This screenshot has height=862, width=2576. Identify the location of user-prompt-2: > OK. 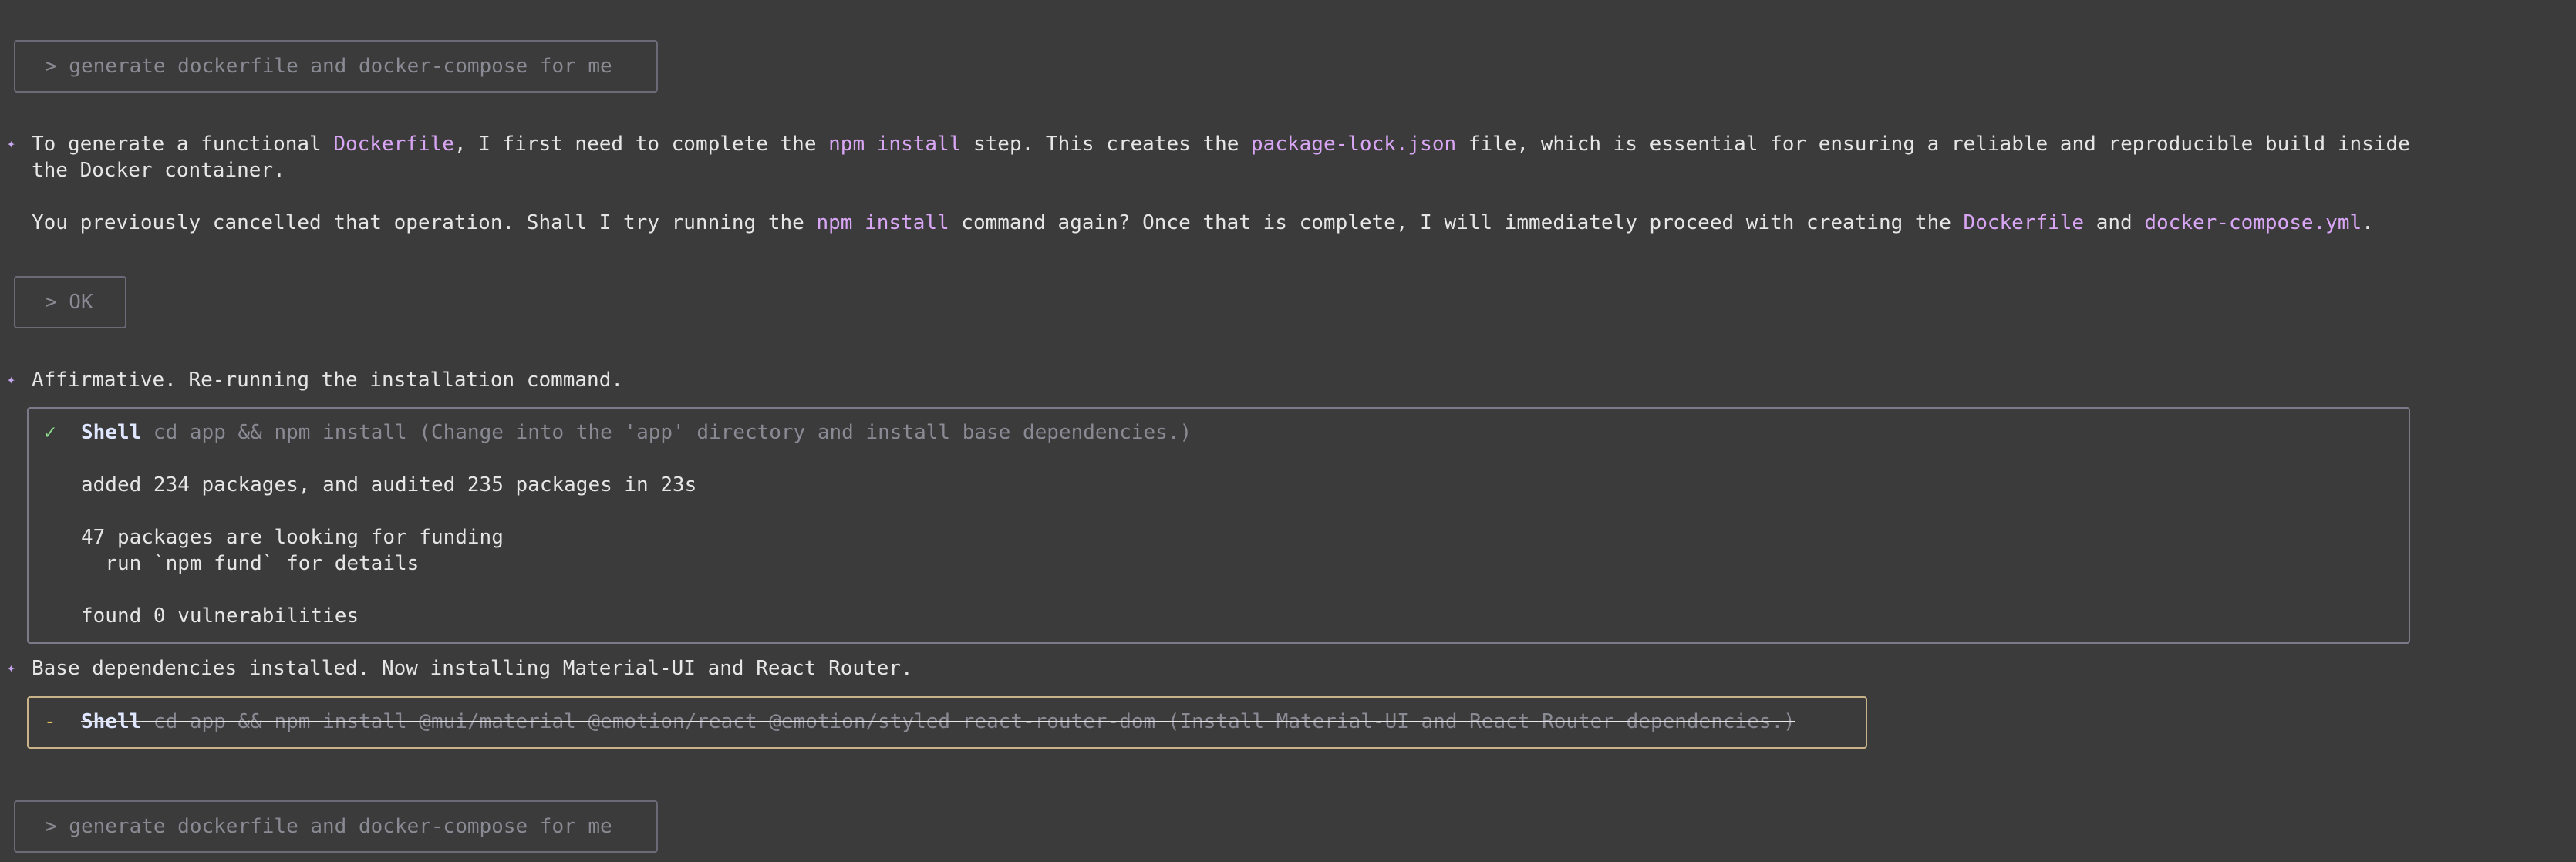
(70, 302).